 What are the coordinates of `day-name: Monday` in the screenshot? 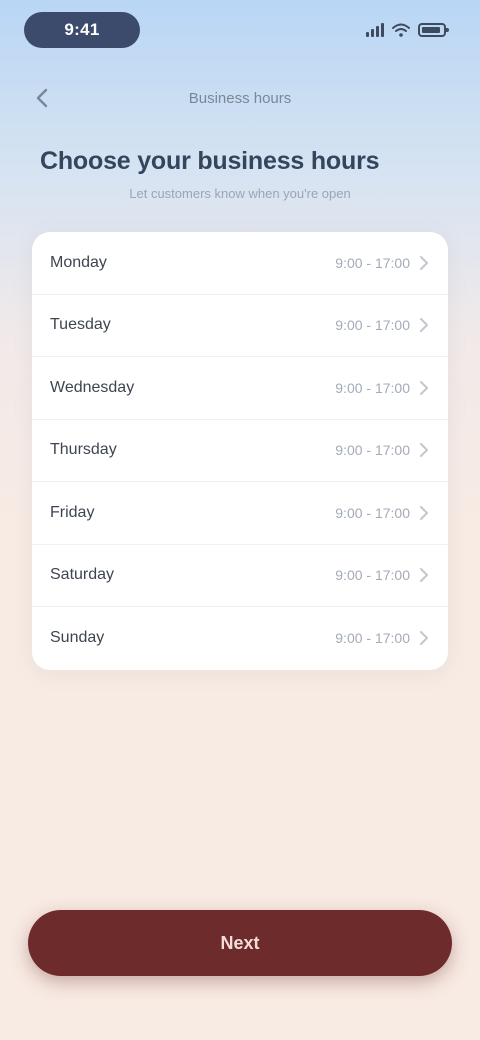 It's located at (78, 262).